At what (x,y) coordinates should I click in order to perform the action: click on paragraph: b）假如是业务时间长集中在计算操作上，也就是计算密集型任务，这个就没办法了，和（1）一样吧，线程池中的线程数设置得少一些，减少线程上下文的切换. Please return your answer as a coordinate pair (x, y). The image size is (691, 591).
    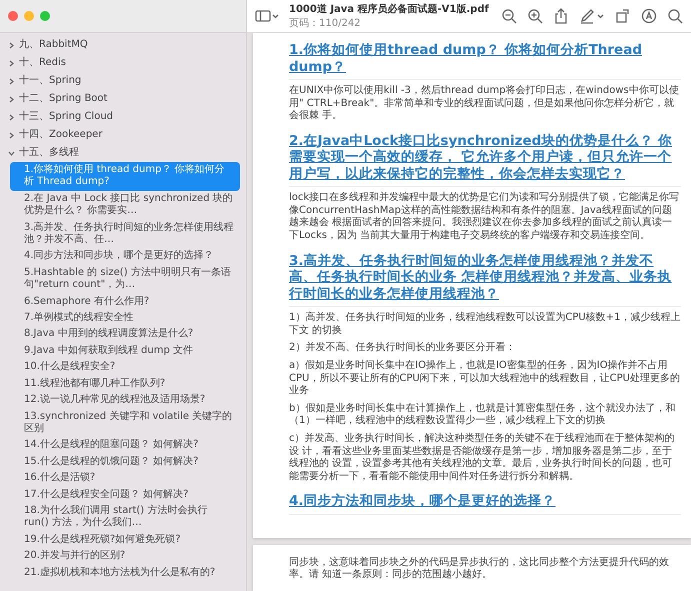
    Looking at the image, I should click on (482, 415).